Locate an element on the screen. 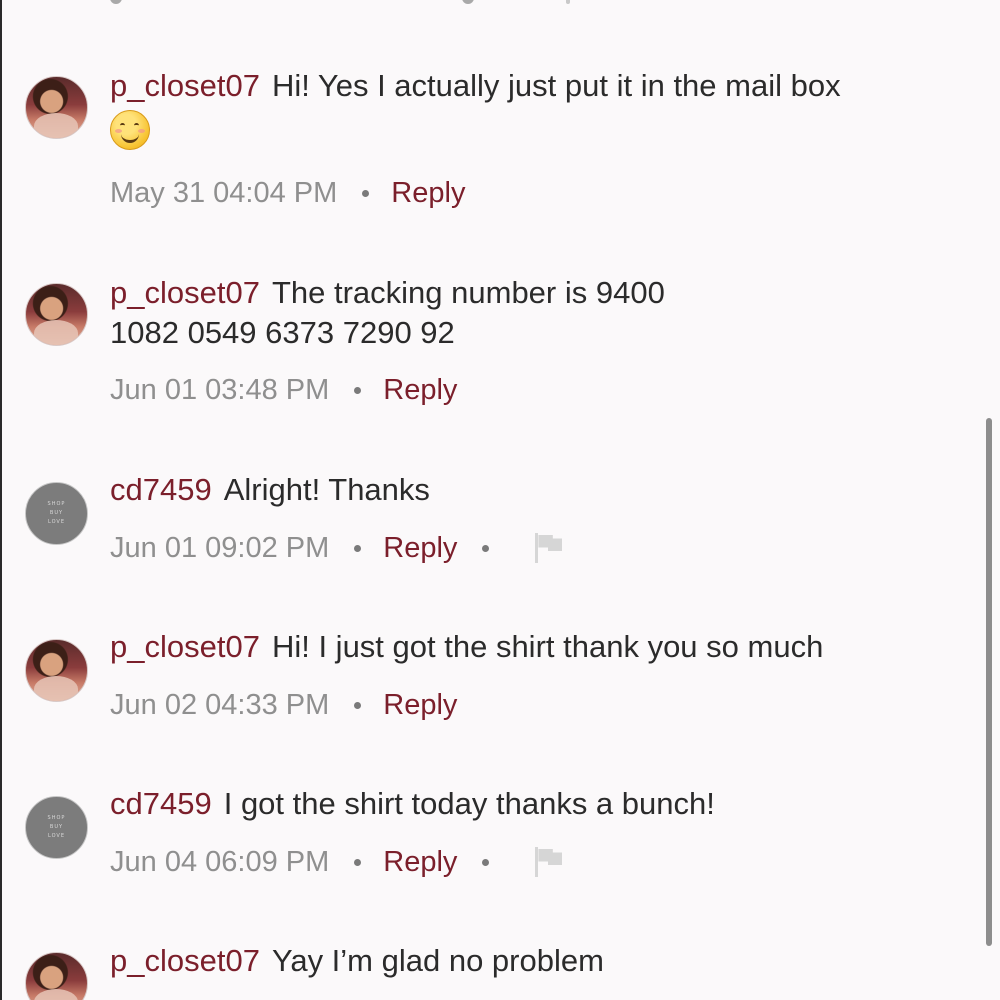  comment-meta: Jun 02 04:33 PM Reply is located at coordinates (283, 705).